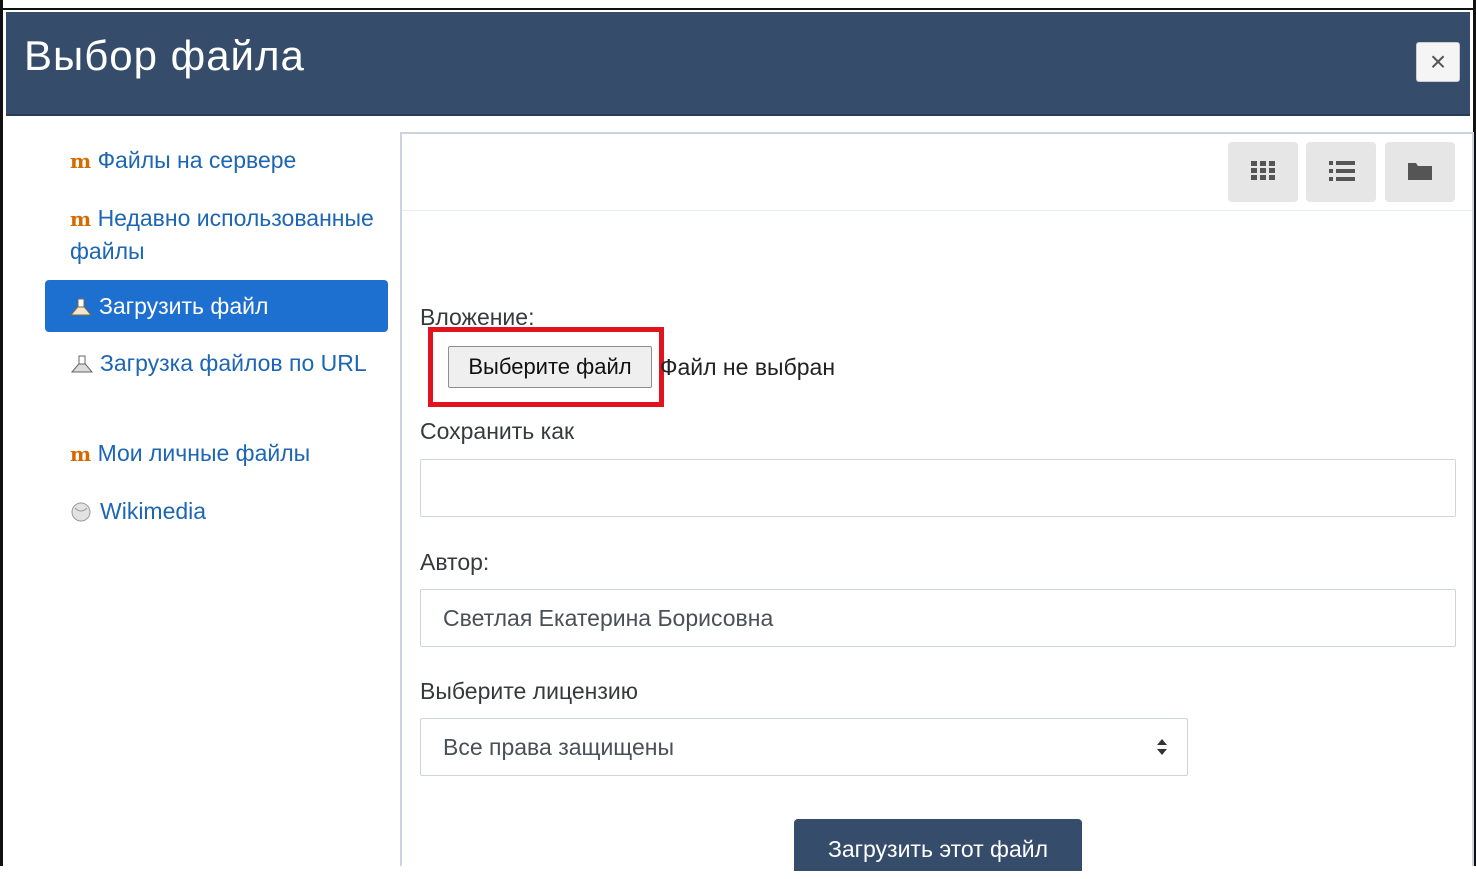 Image resolution: width=1476 pixels, height=879 pixels. What do you see at coordinates (81, 299) in the screenshot?
I see `upload-icon` at bounding box center [81, 299].